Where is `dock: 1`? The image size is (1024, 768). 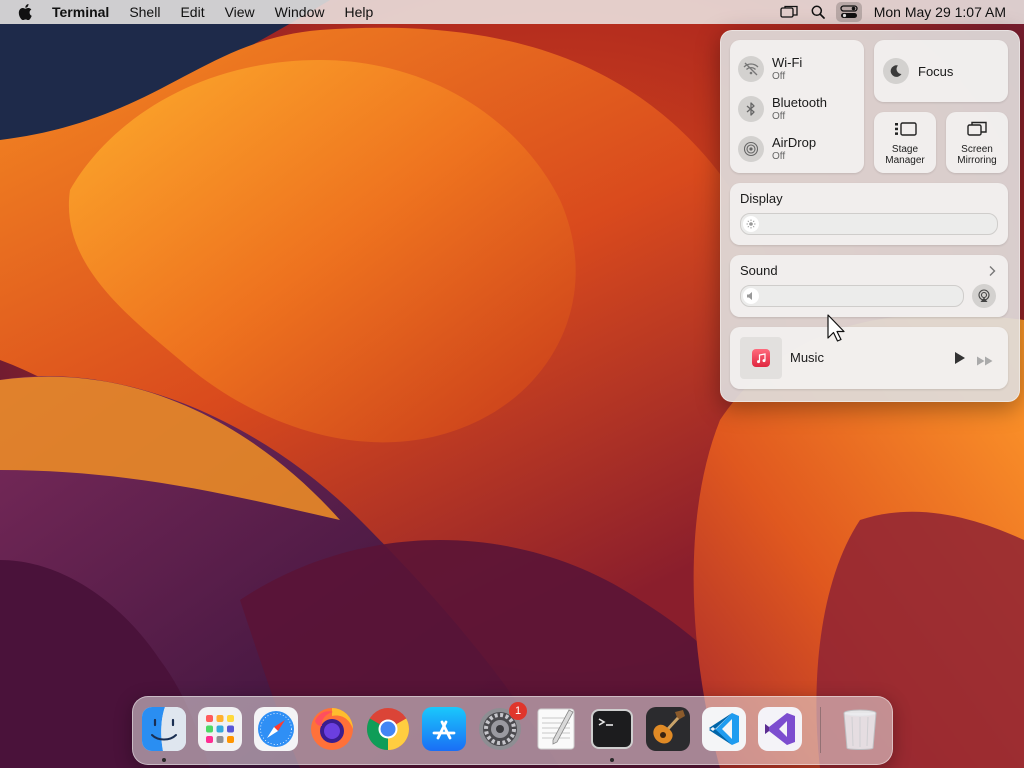 dock: 1 is located at coordinates (512, 730).